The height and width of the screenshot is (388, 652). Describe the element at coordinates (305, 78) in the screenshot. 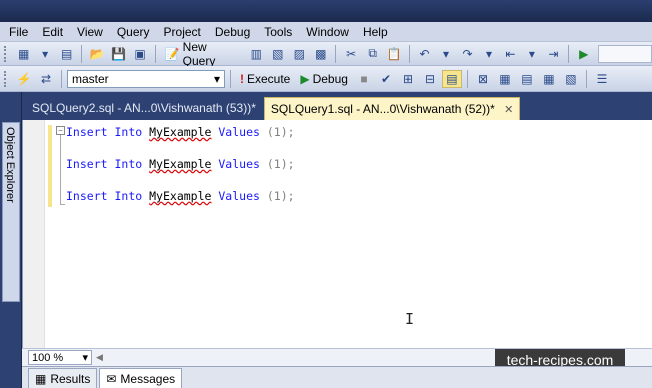

I see `debug-play-icon: ▶` at that location.